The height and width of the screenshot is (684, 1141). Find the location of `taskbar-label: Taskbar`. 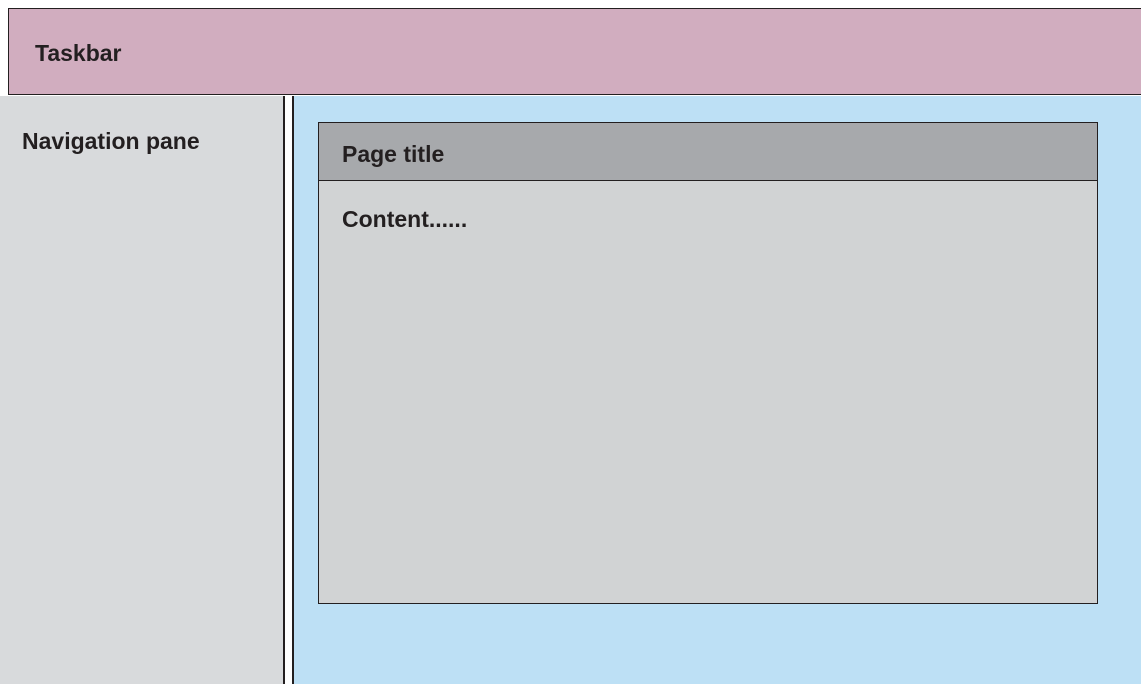

taskbar-label: Taskbar is located at coordinates (78, 53).